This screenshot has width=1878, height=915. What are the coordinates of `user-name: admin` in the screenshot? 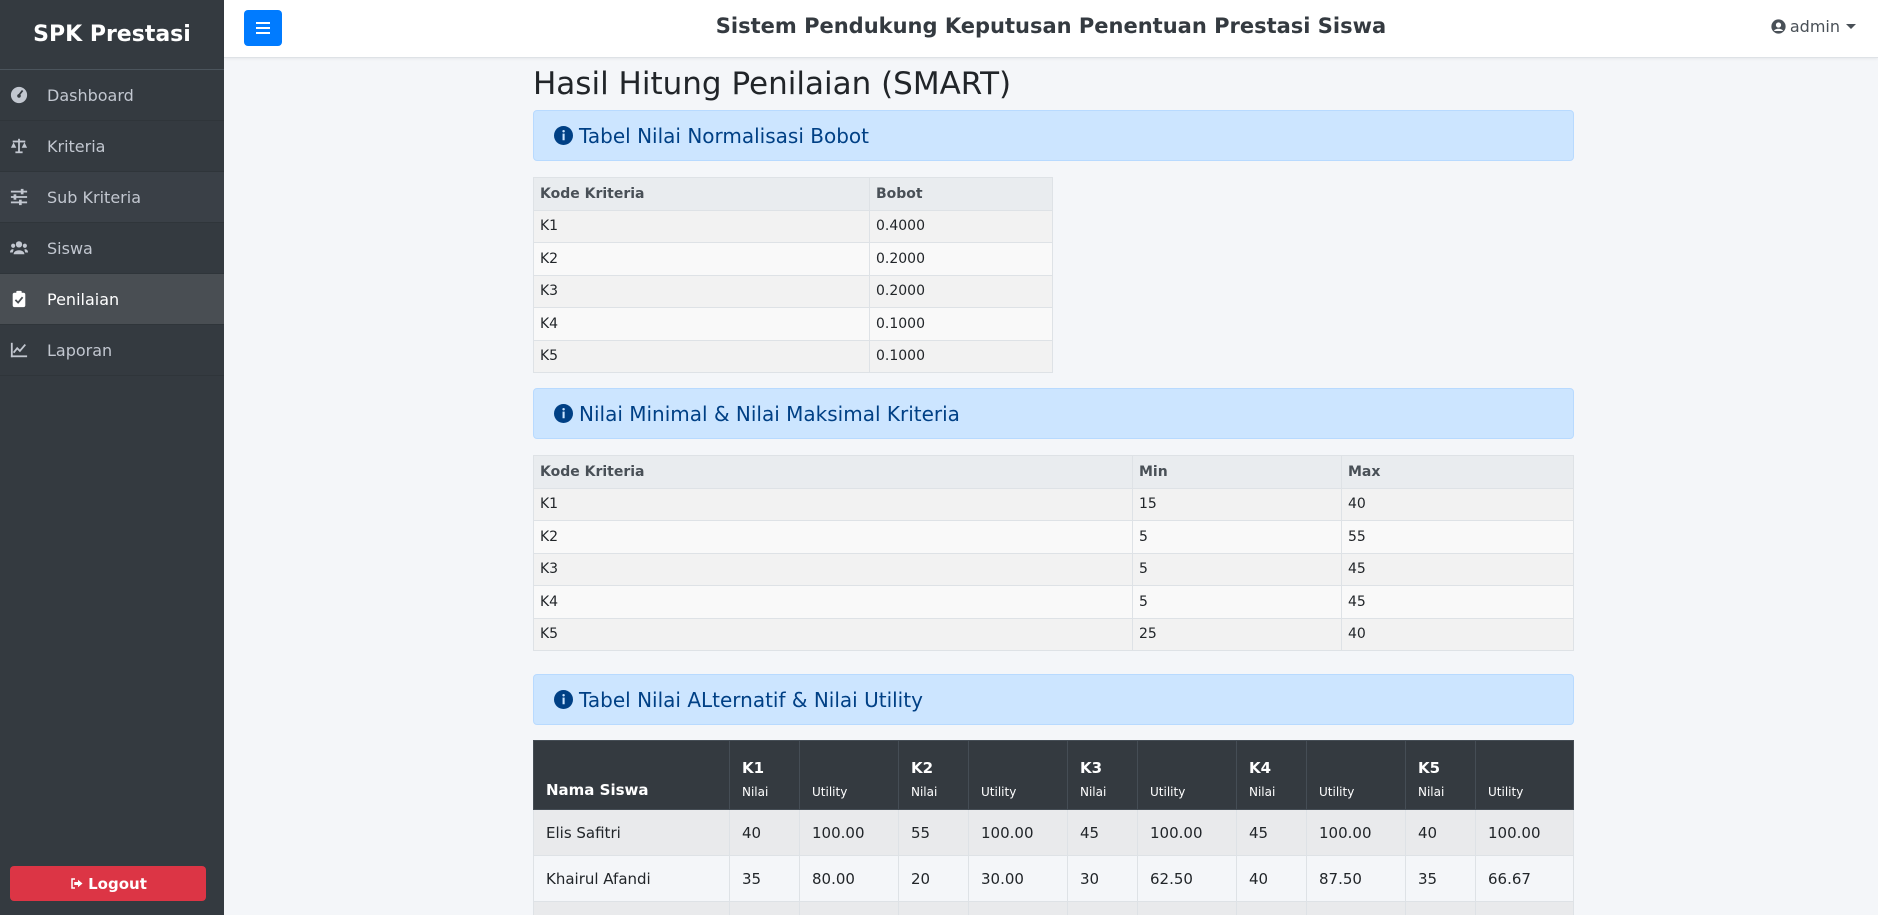 It's located at (1814, 26).